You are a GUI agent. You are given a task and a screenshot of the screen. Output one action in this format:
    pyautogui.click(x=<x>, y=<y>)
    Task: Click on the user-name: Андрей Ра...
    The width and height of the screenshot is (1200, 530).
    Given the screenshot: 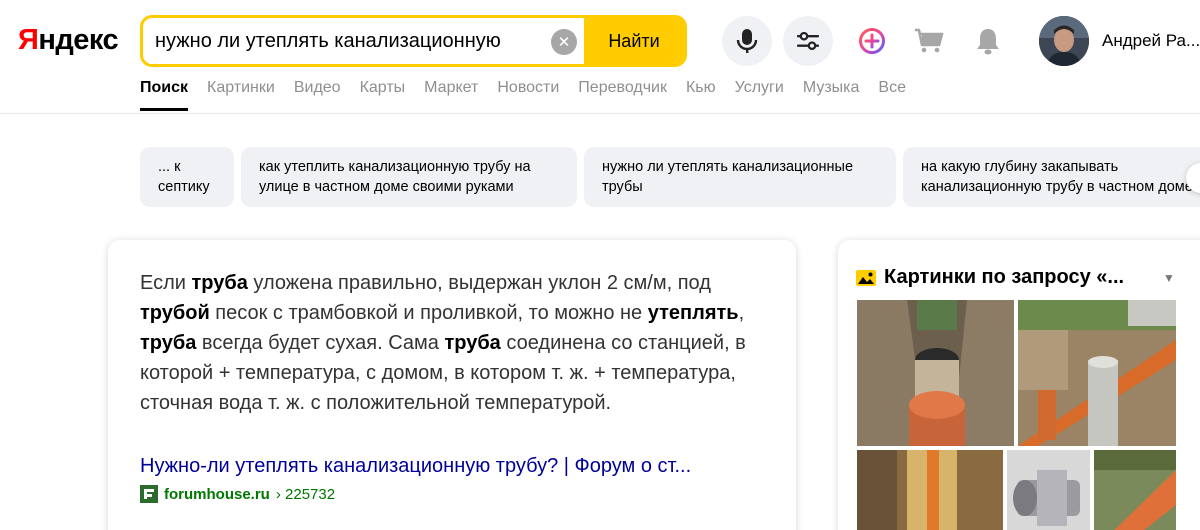 What is the action you would take?
    pyautogui.click(x=1151, y=41)
    